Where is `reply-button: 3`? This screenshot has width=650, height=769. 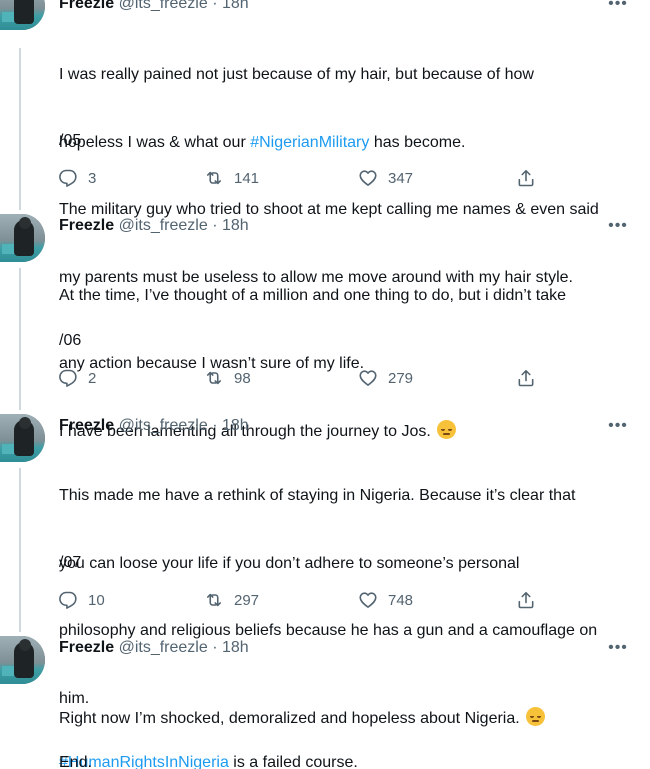
reply-button: 3 is located at coordinates (77, 178).